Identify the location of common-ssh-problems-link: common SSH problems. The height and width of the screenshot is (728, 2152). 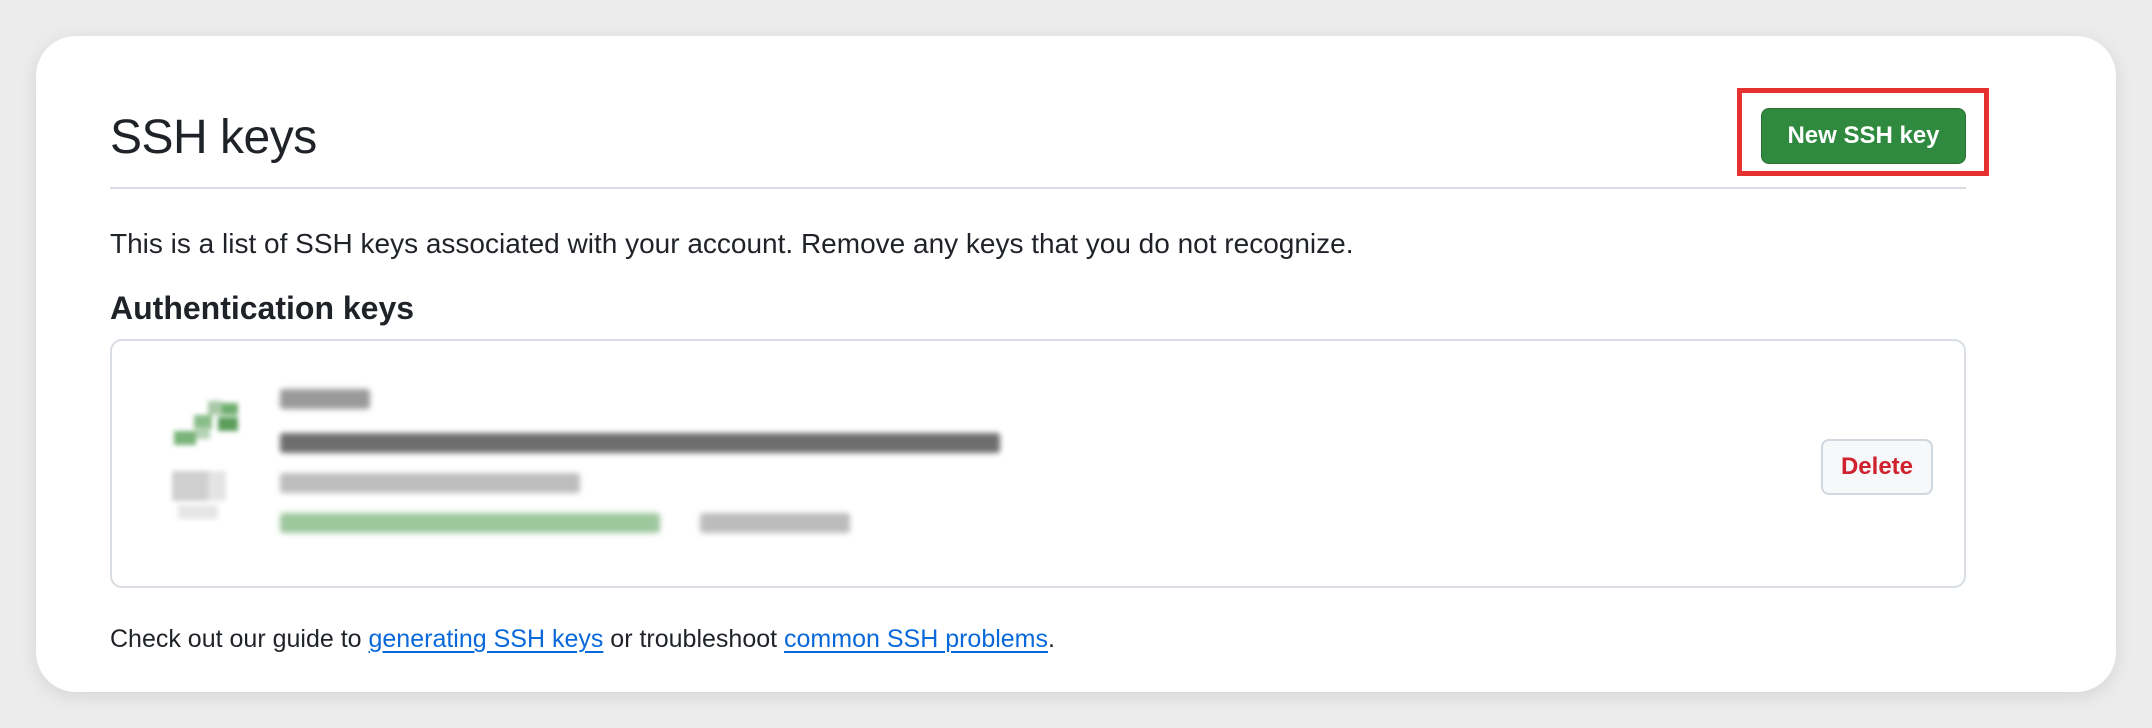
(916, 639).